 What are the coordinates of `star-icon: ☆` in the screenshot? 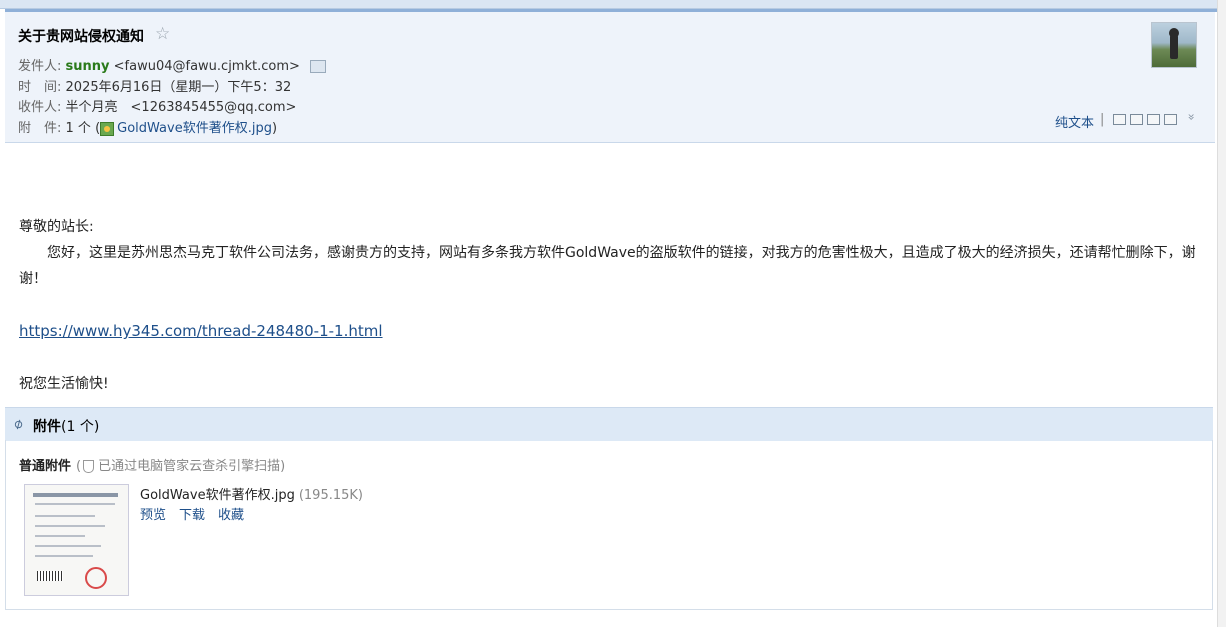 It's located at (162, 34).